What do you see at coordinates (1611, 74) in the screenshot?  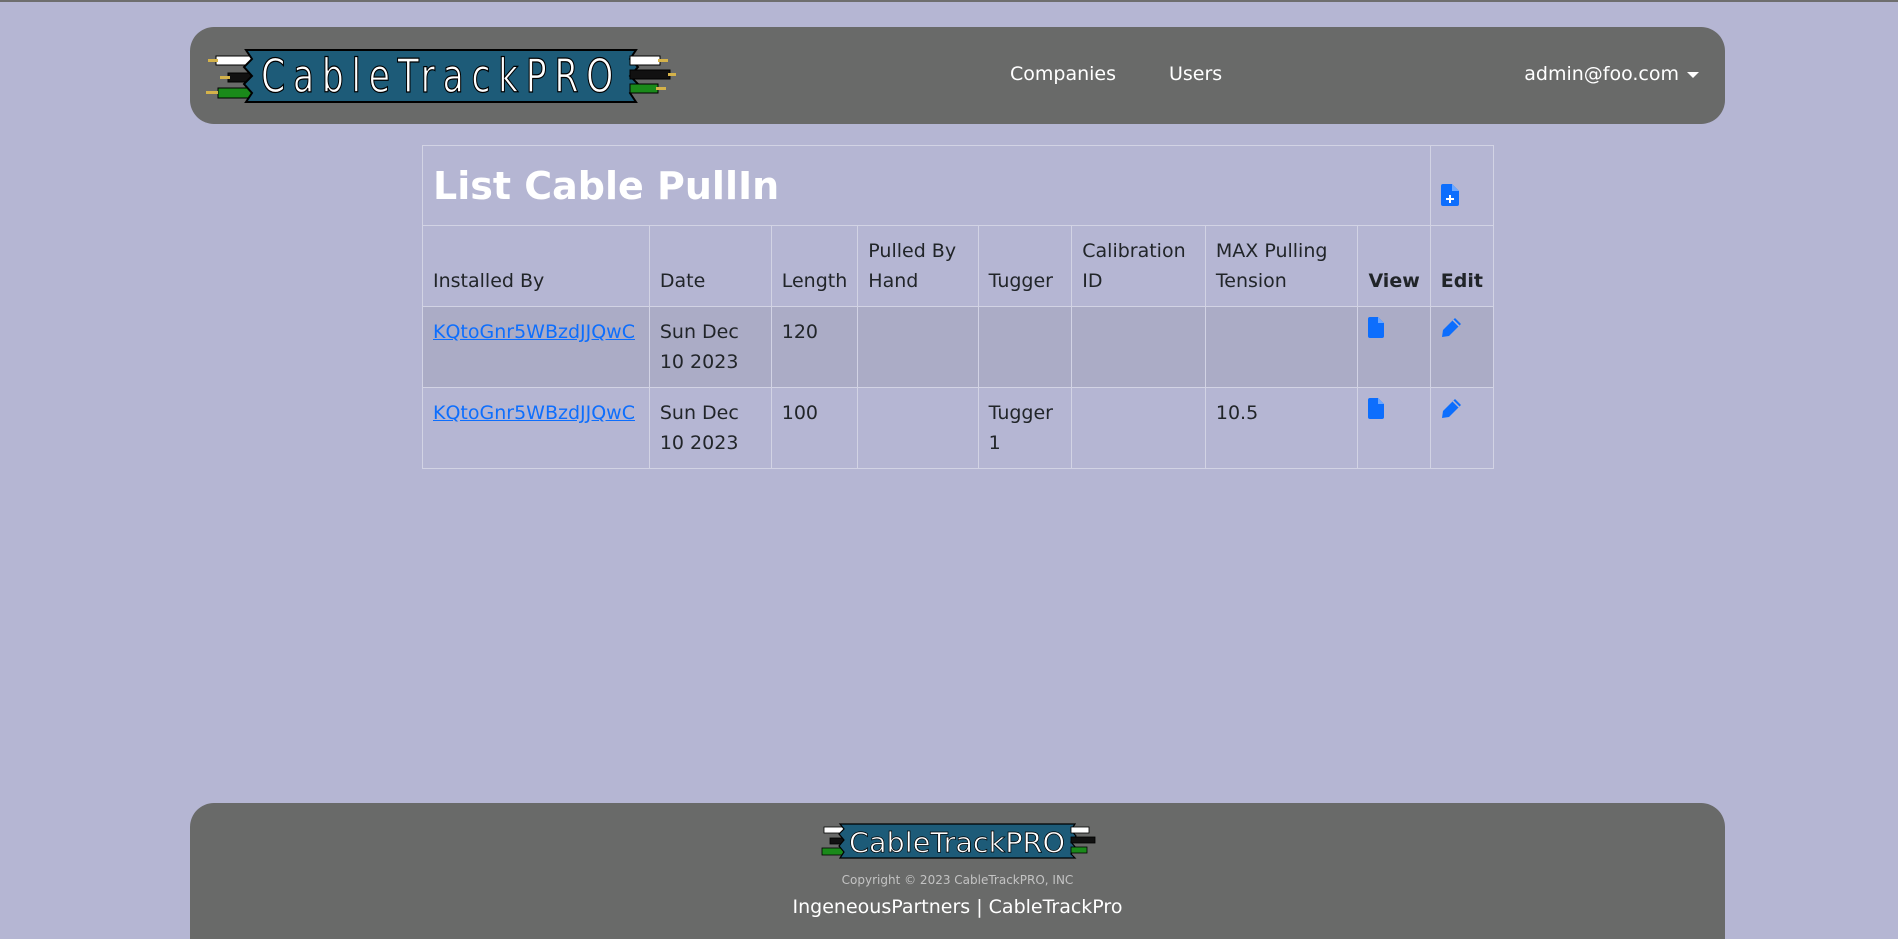 I see `user-menu-dropdown: admin@foo.com` at bounding box center [1611, 74].